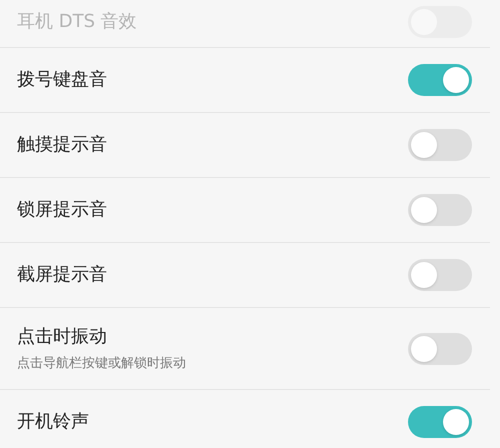  I want to click on setting-label: 点击时振动, so click(62, 336).